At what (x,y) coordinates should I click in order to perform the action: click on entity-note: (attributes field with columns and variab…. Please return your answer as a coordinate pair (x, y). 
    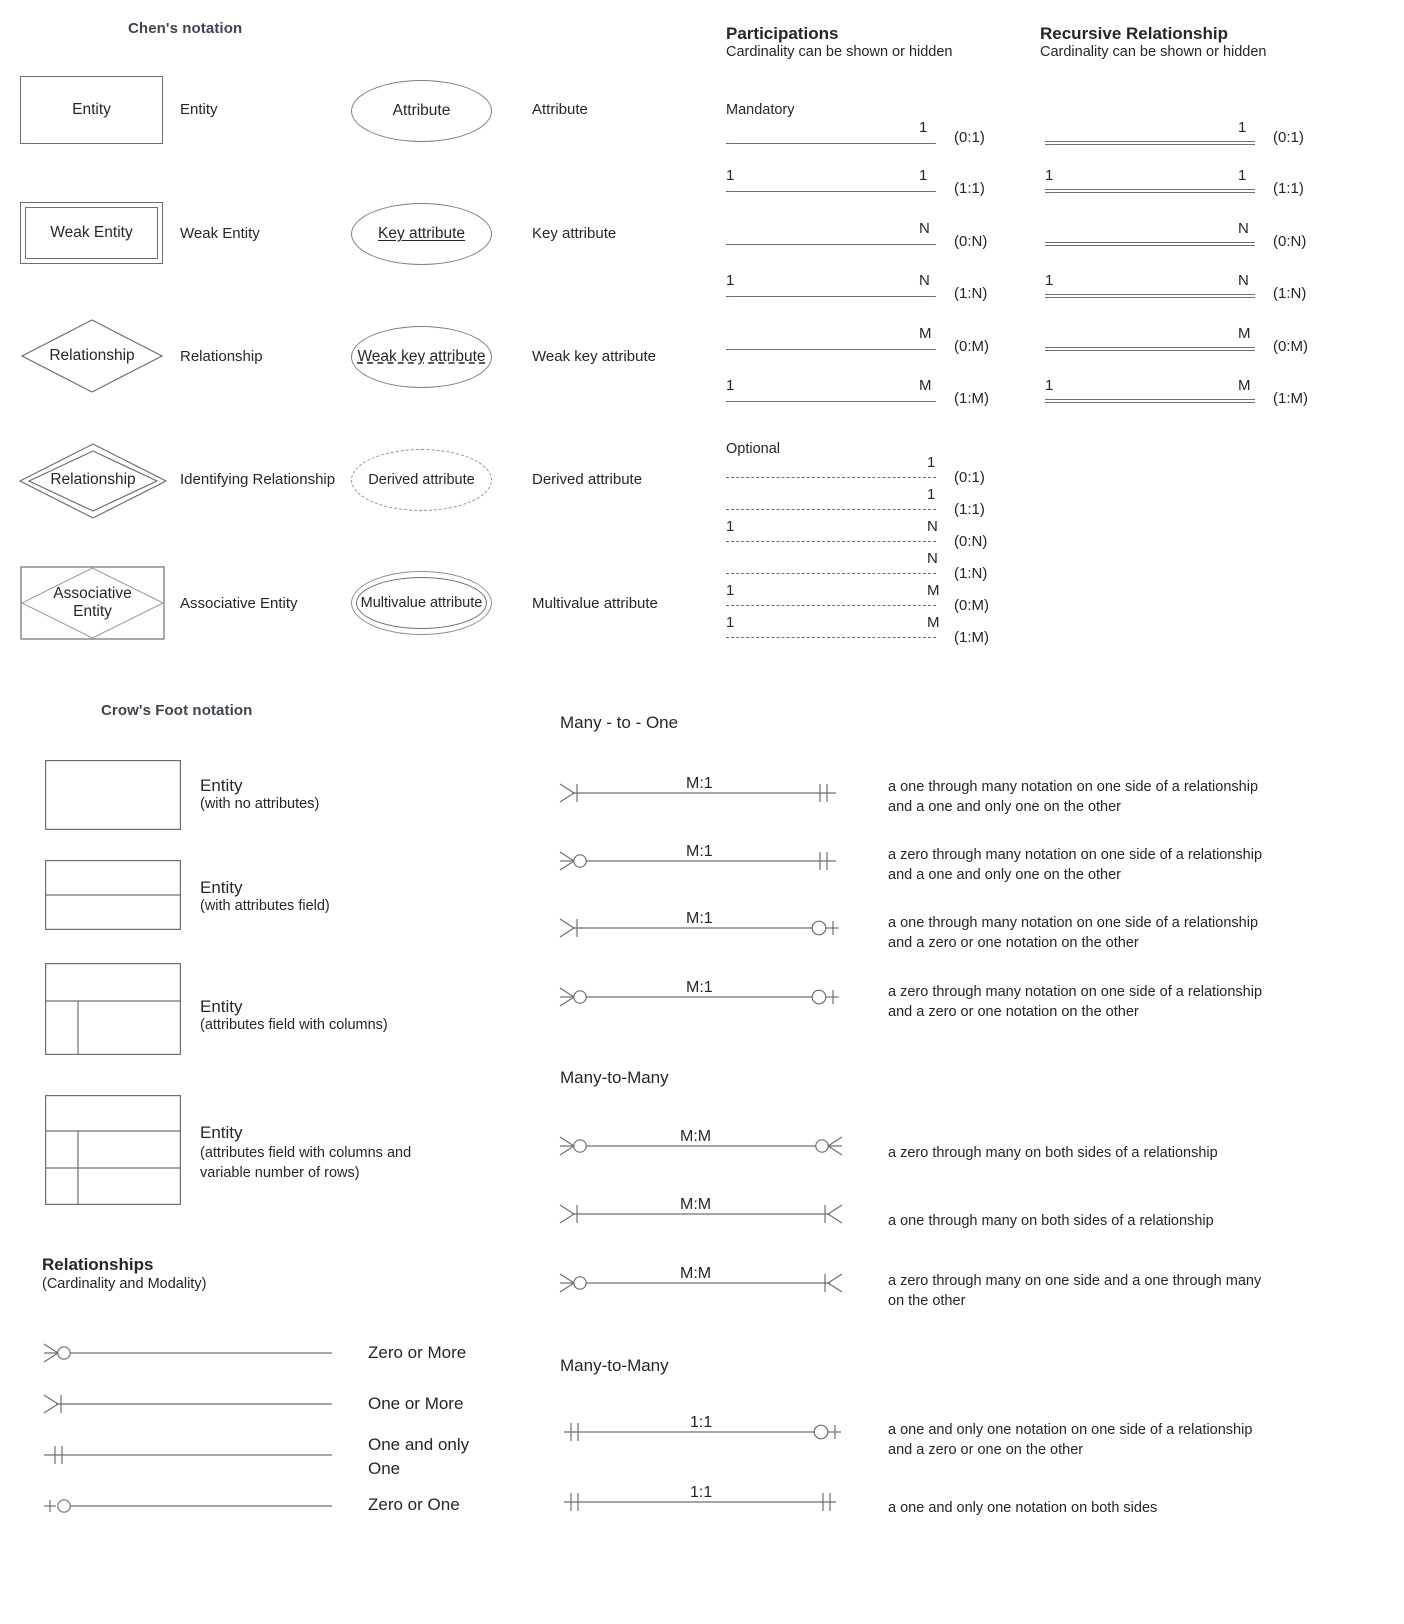
    Looking at the image, I should click on (306, 1163).